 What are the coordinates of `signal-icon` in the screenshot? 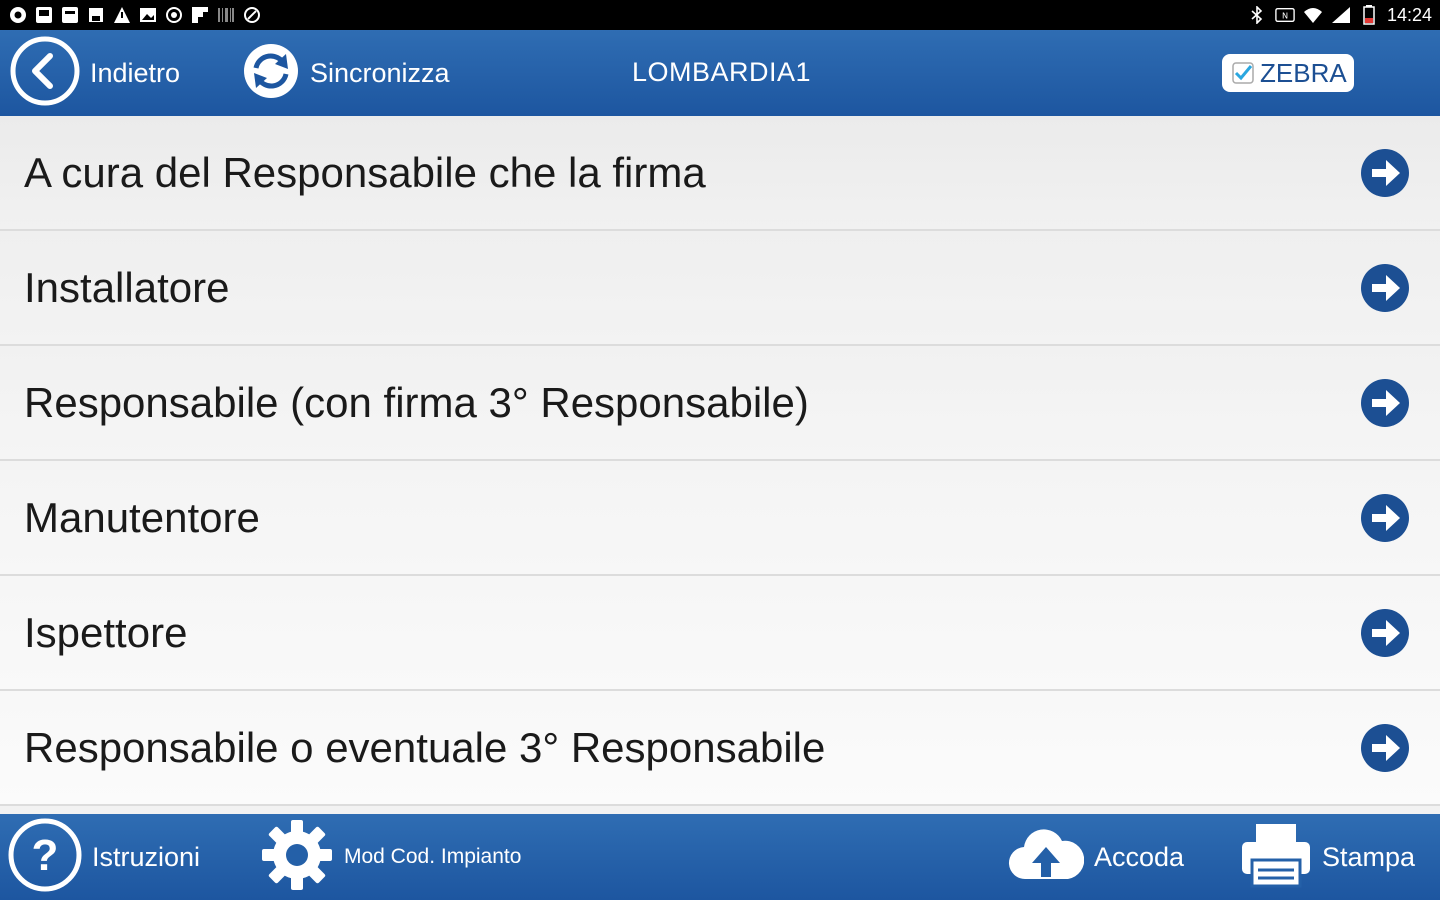 It's located at (1341, 15).